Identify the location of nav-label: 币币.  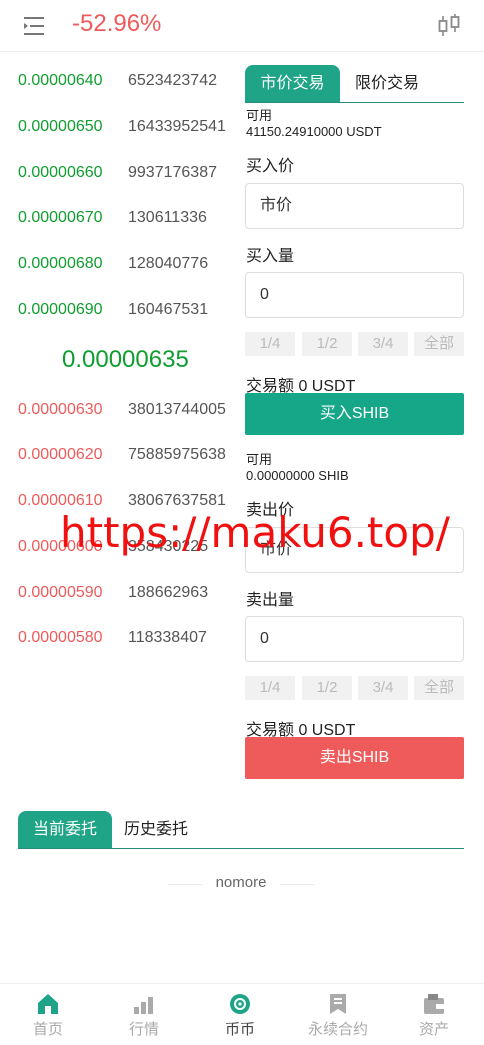
(239, 1029).